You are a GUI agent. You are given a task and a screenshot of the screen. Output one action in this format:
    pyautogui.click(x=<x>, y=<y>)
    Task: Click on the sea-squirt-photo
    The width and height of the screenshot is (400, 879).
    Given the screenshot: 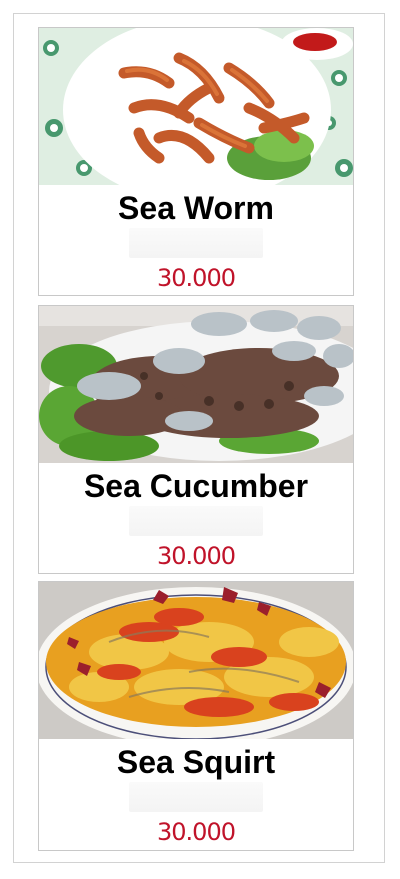 What is the action you would take?
    pyautogui.click(x=196, y=660)
    